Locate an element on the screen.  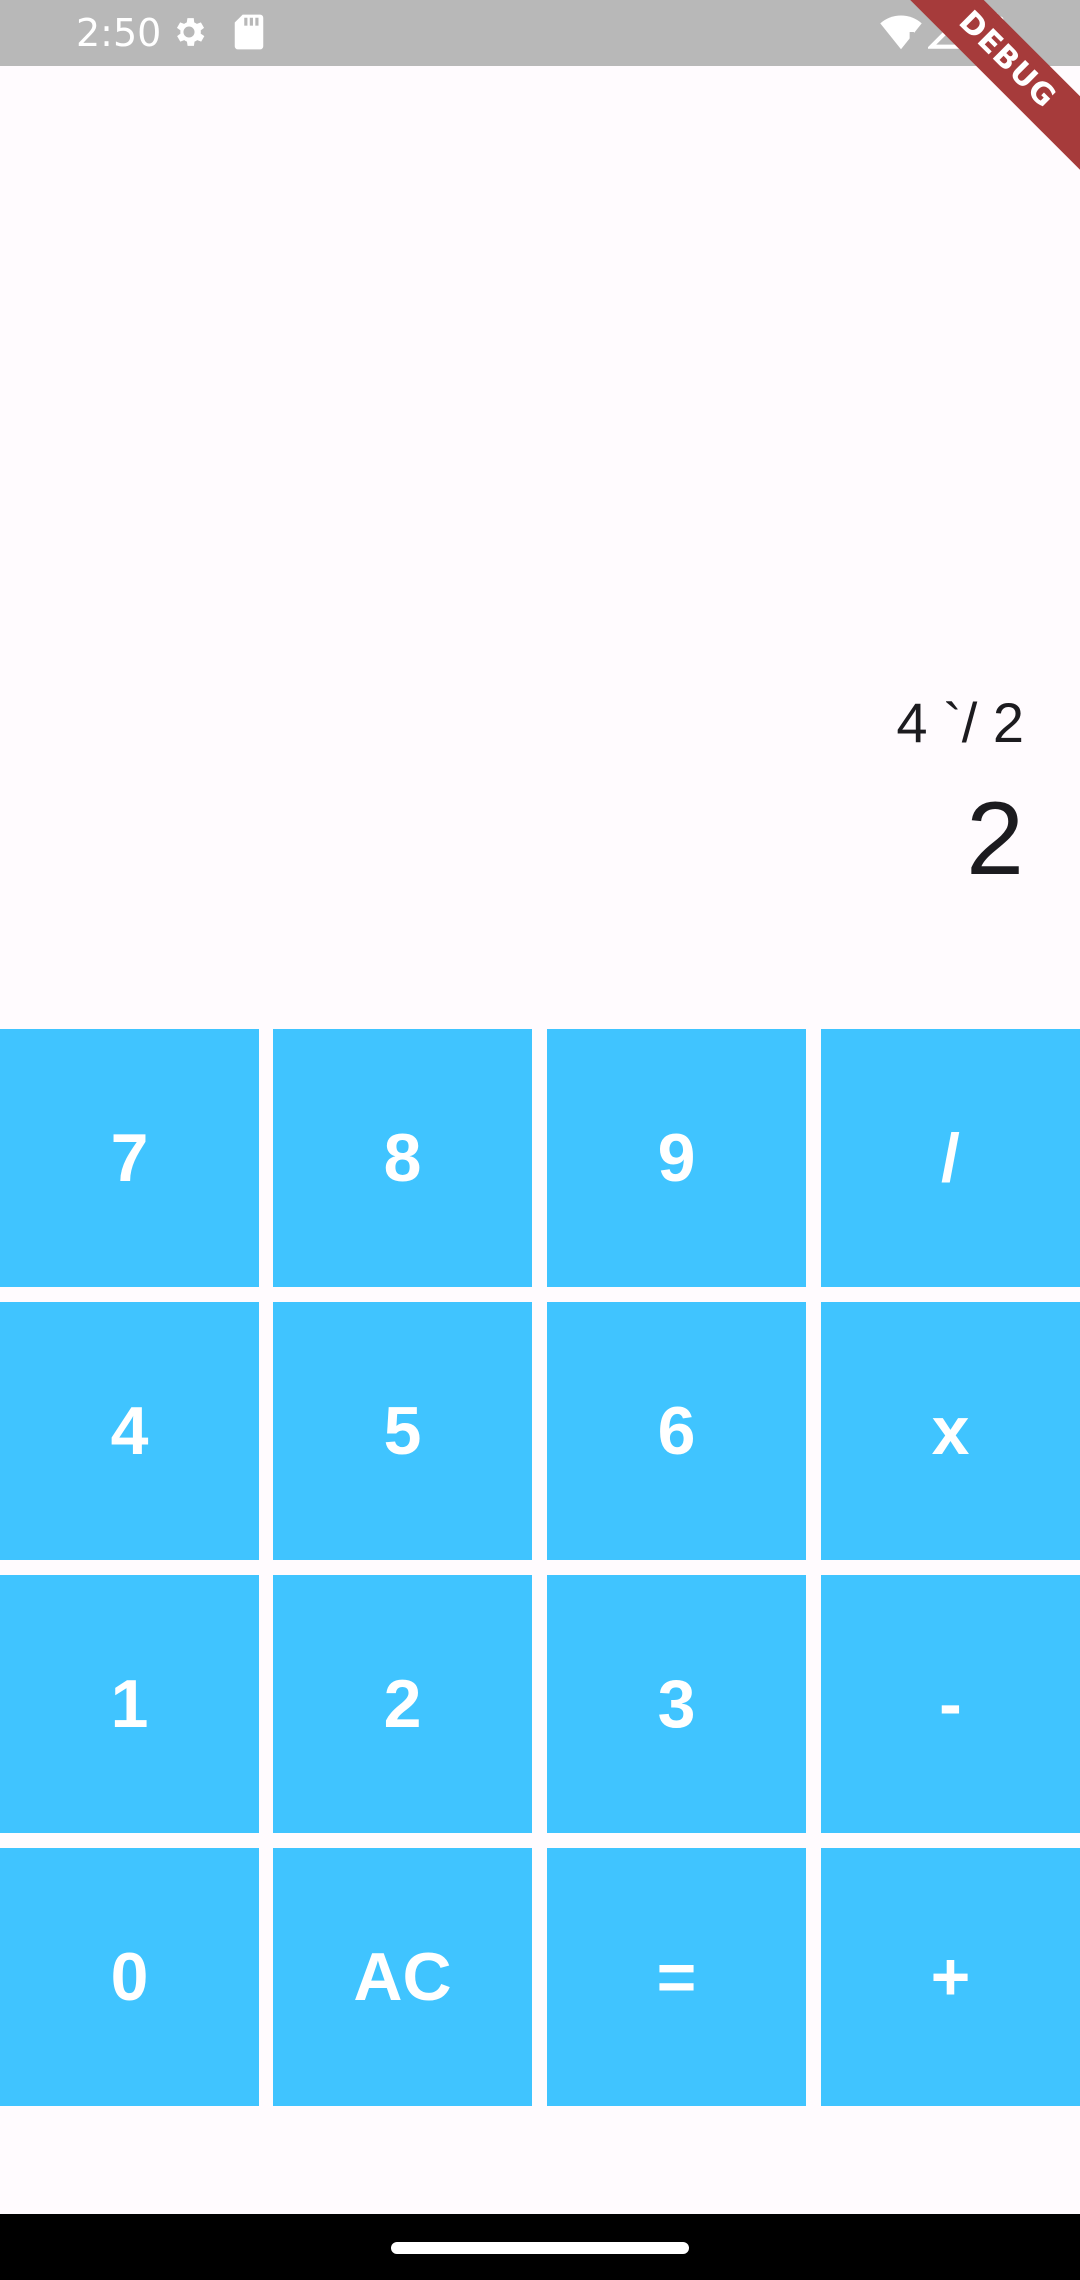
navigation-bar is located at coordinates (540, 2247).